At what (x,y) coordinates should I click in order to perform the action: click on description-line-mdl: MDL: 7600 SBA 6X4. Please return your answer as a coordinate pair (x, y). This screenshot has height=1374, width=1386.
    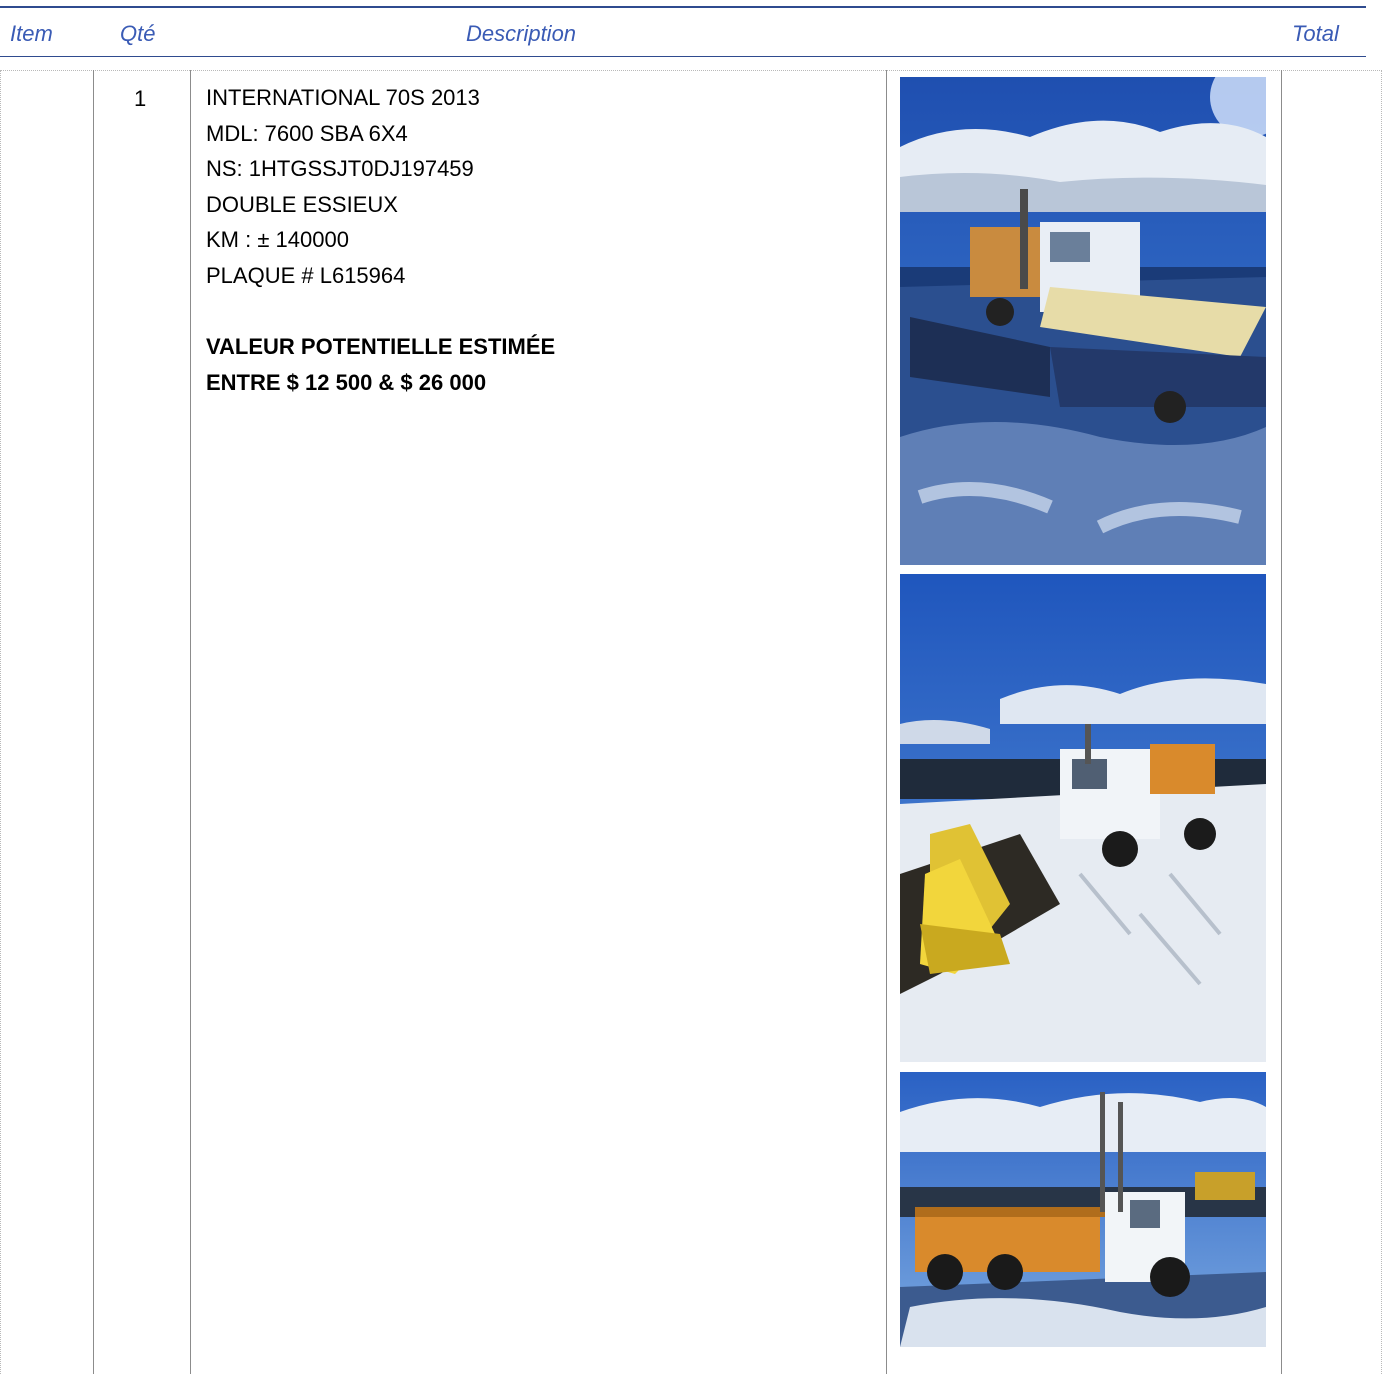
    Looking at the image, I should click on (307, 133).